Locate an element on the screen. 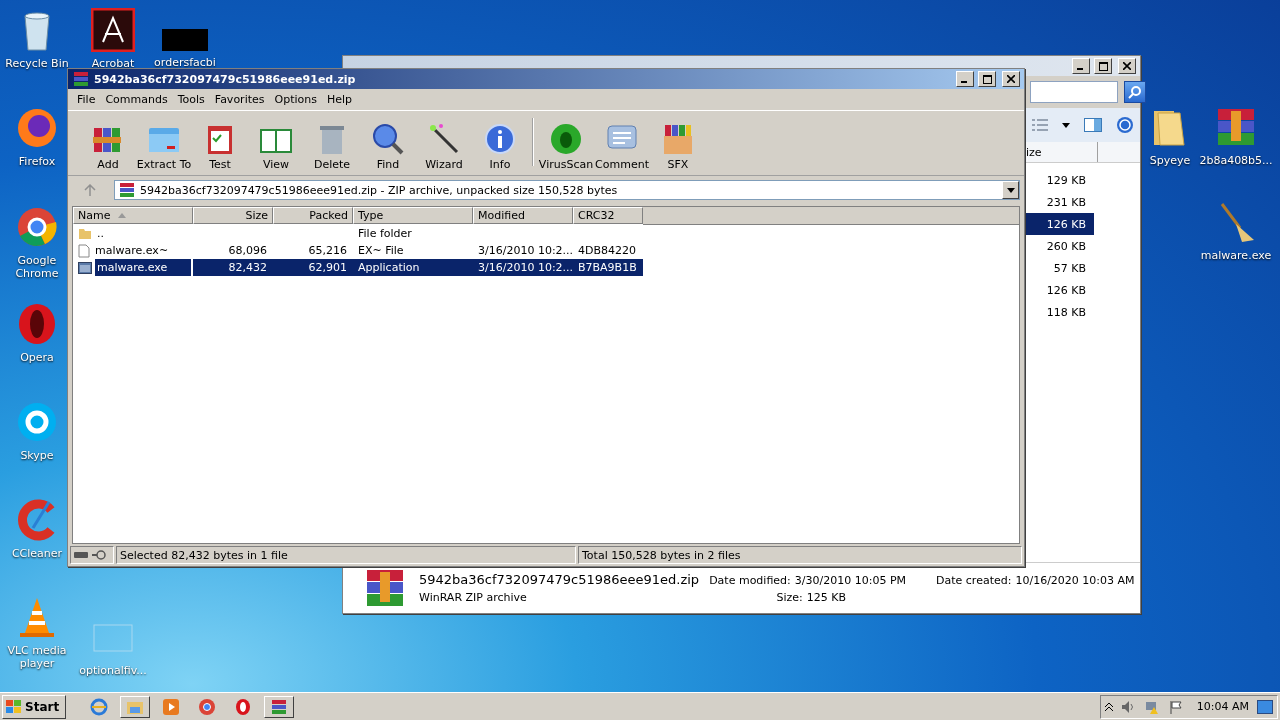 The width and height of the screenshot is (1280, 720). file-size-cell-text: 57 KB is located at coordinates (1069, 268).